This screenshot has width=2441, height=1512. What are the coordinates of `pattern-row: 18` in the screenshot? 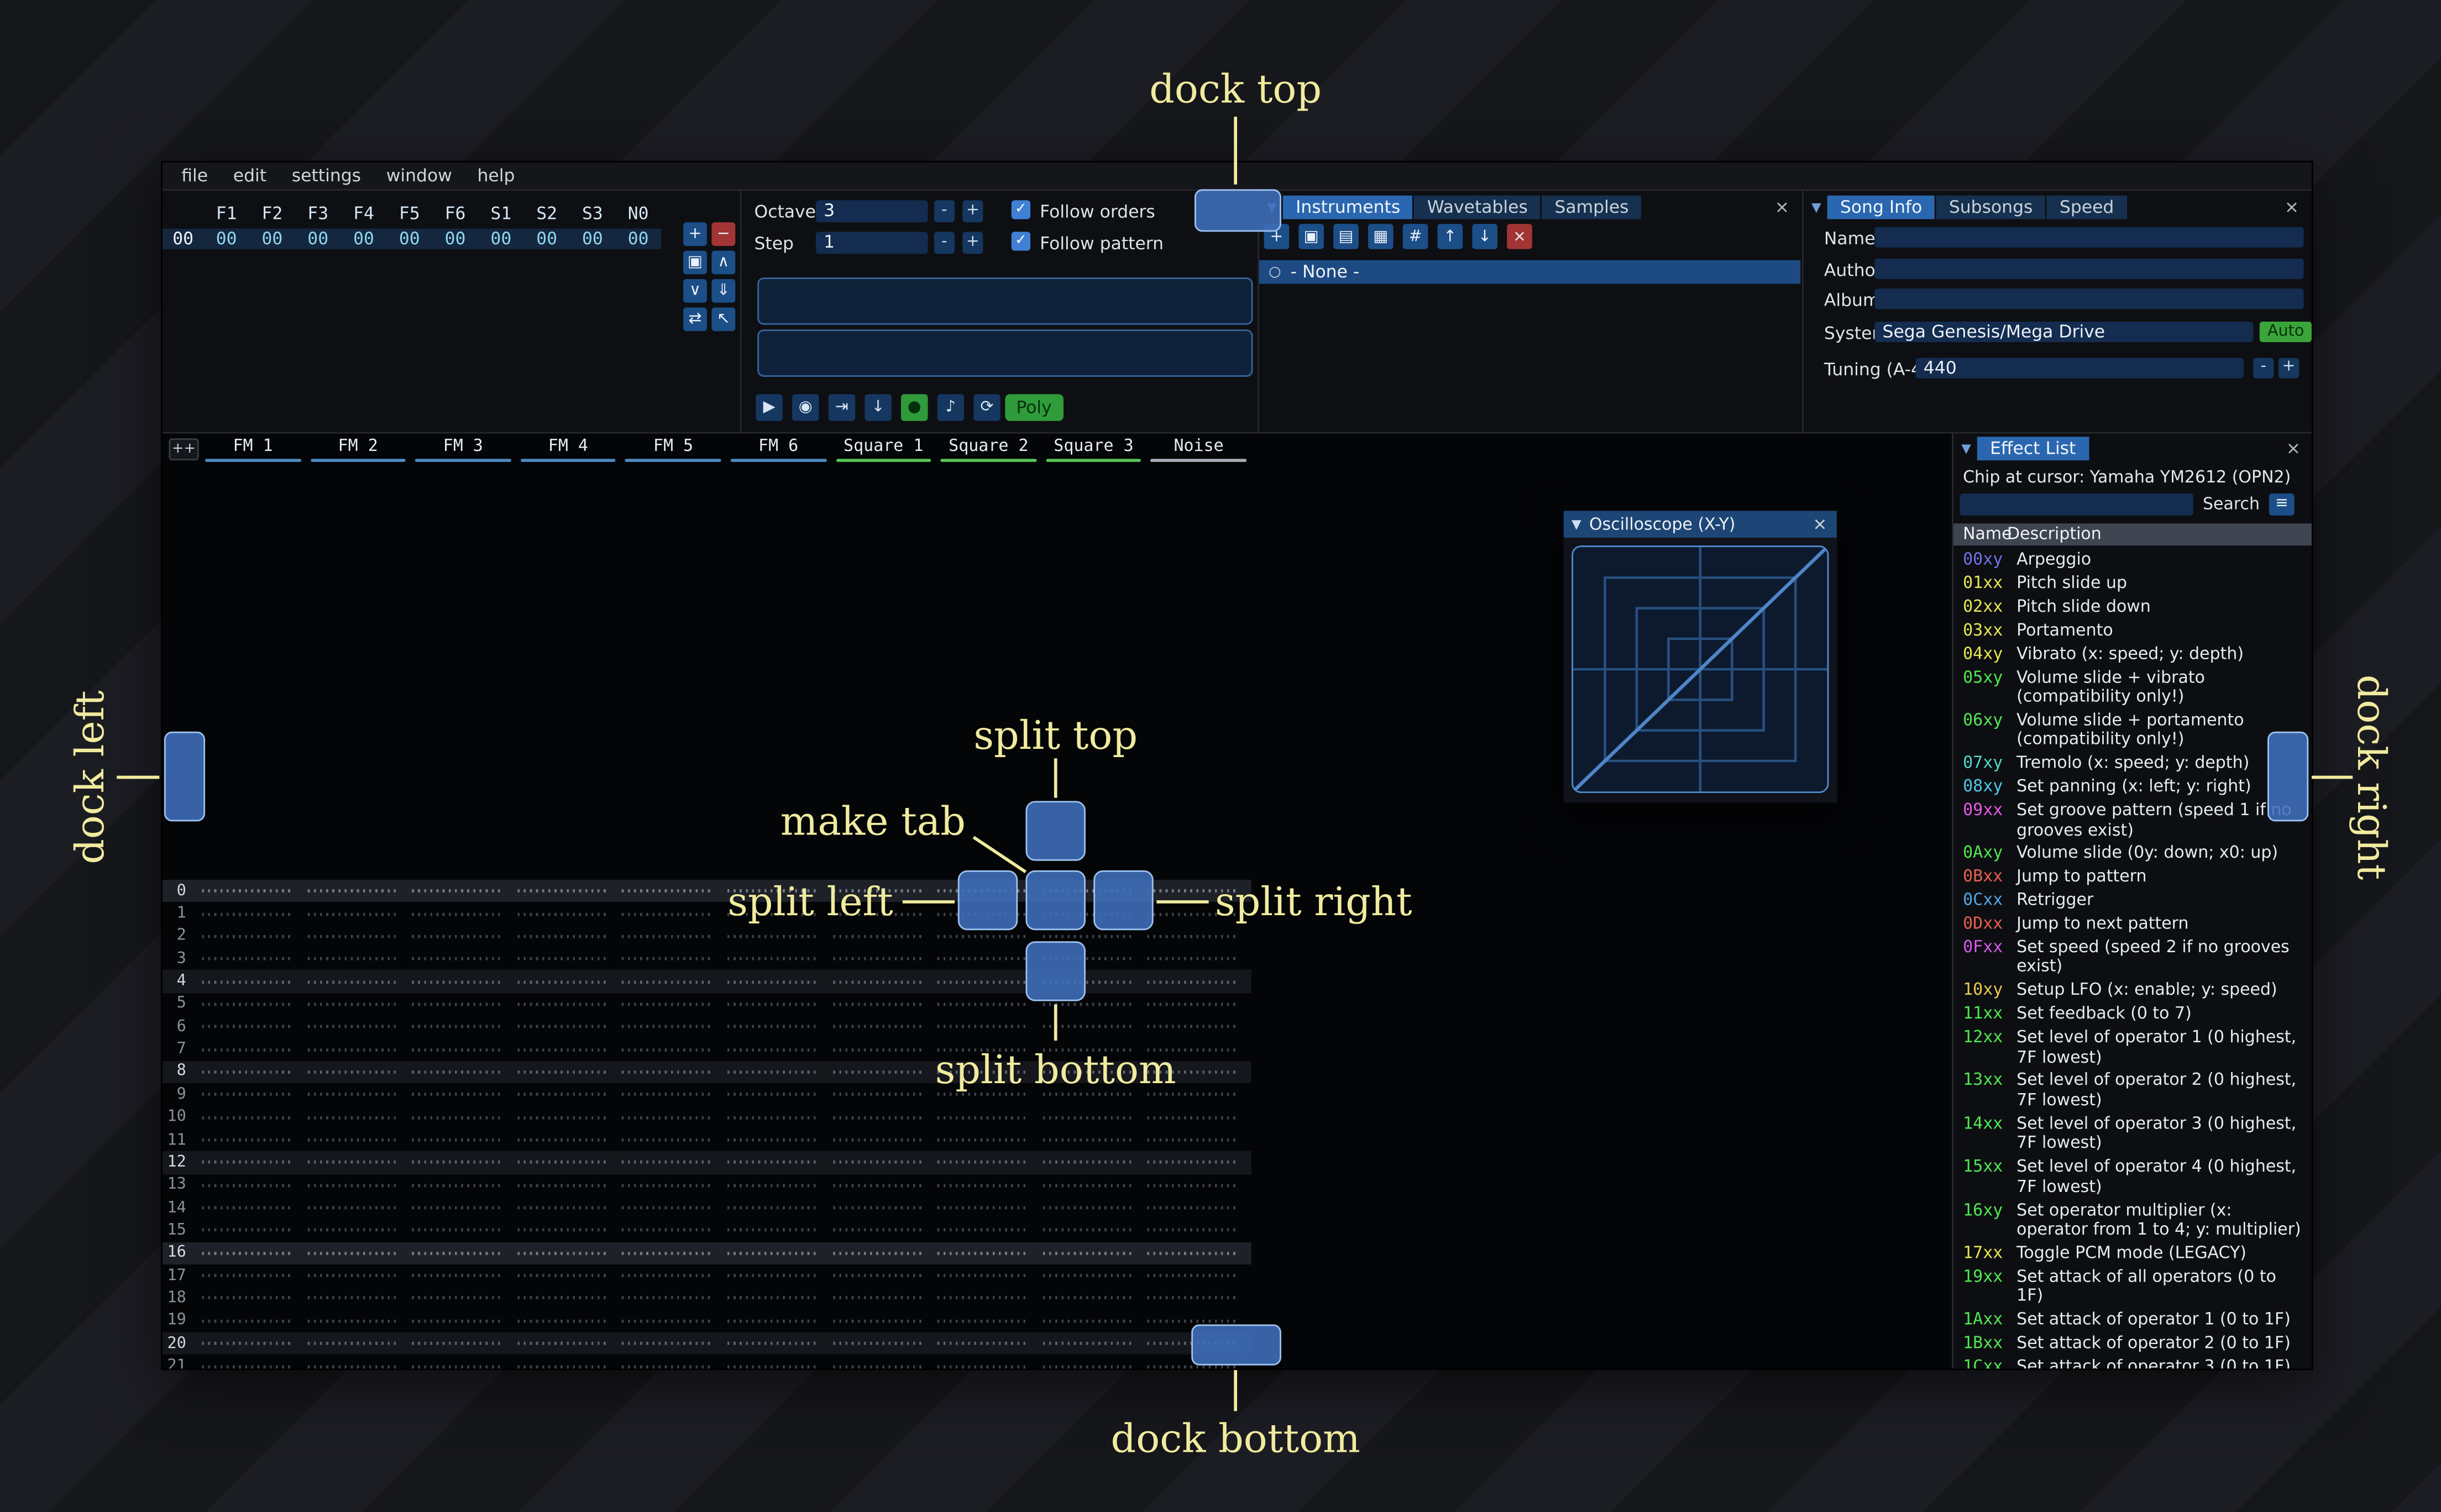 It's located at (707, 1298).